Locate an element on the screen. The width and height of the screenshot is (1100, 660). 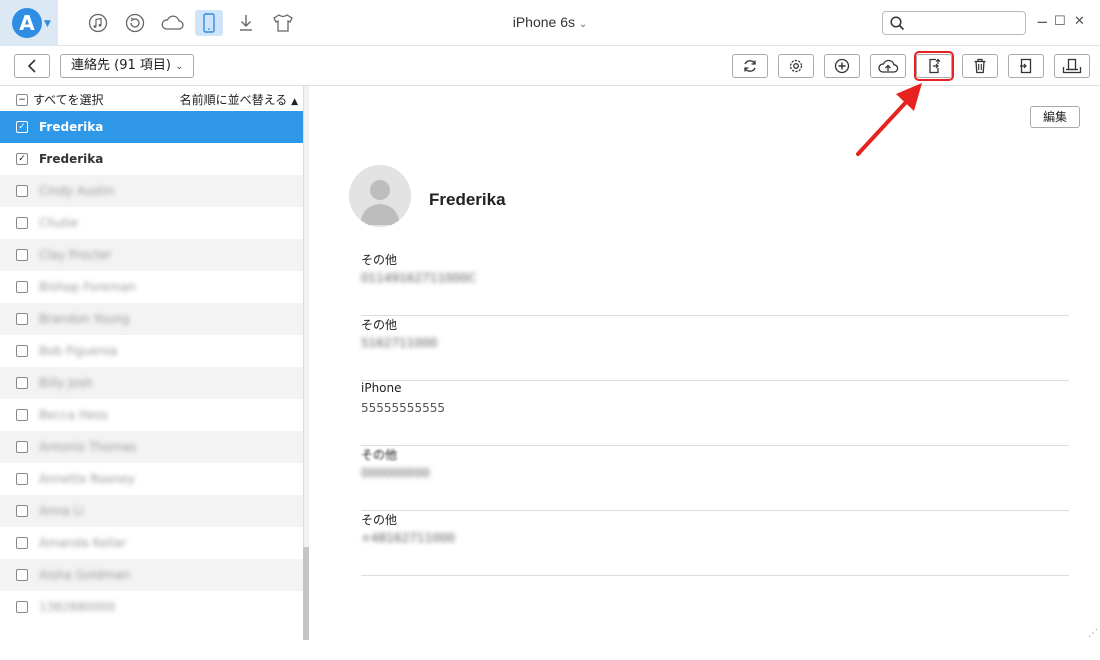
contact-row: Bob Figueroa is located at coordinates (151, 351).